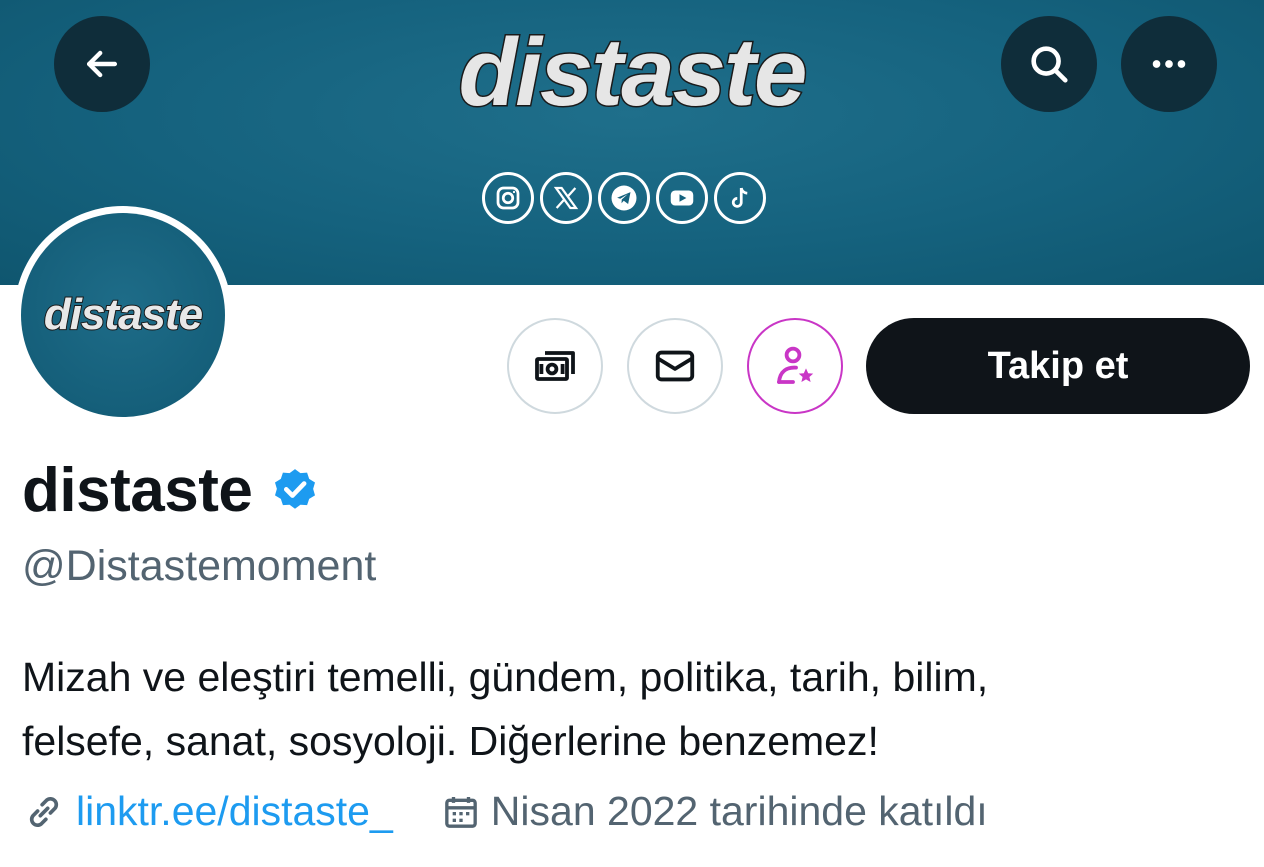 This screenshot has height=867, width=1264. I want to click on calendar-icon, so click(460, 812).